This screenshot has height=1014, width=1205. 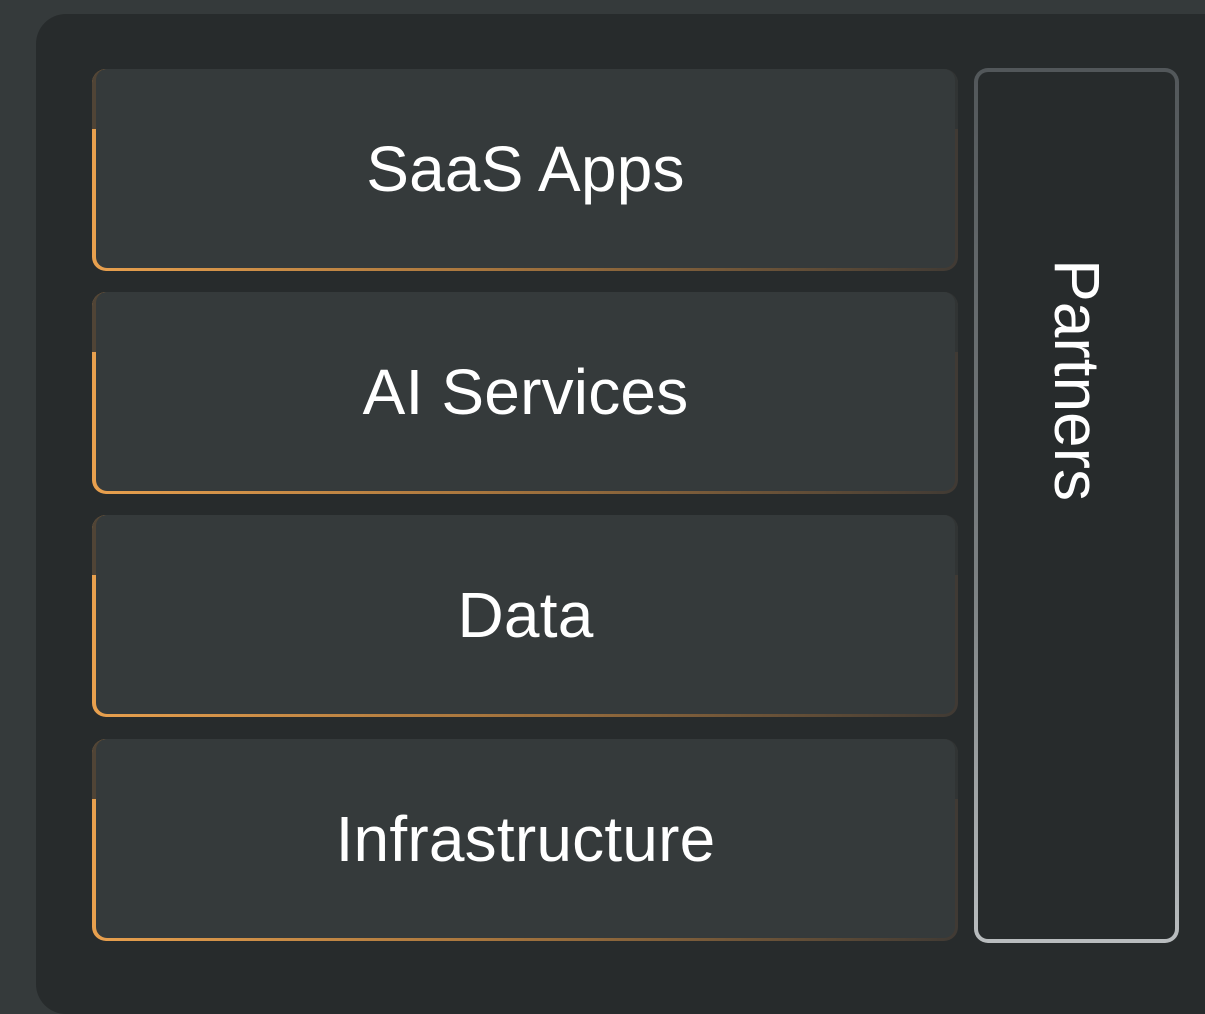 I want to click on layer-label: SaaS Apps, so click(x=525, y=168).